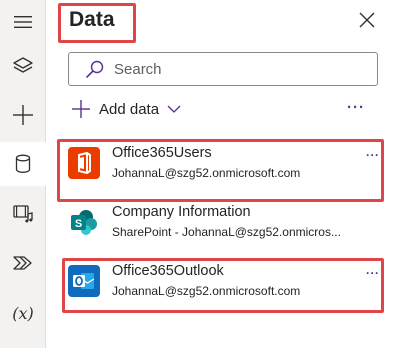  I want to click on outlook-icon, so click(84, 281).